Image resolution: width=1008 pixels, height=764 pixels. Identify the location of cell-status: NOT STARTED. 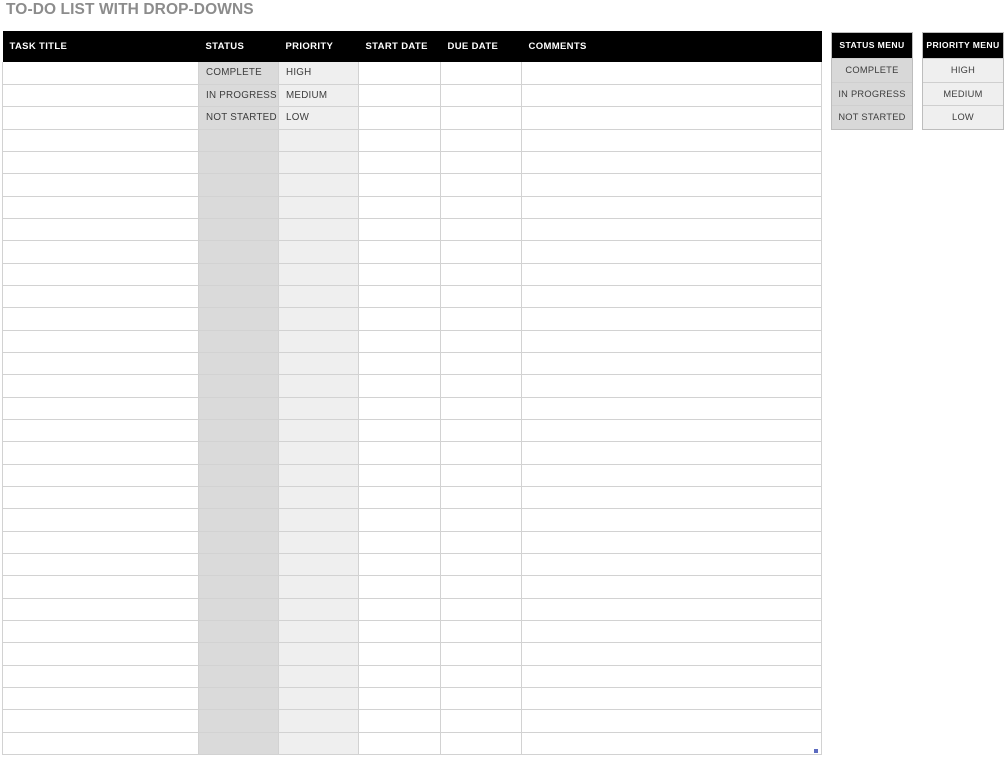
(238, 118).